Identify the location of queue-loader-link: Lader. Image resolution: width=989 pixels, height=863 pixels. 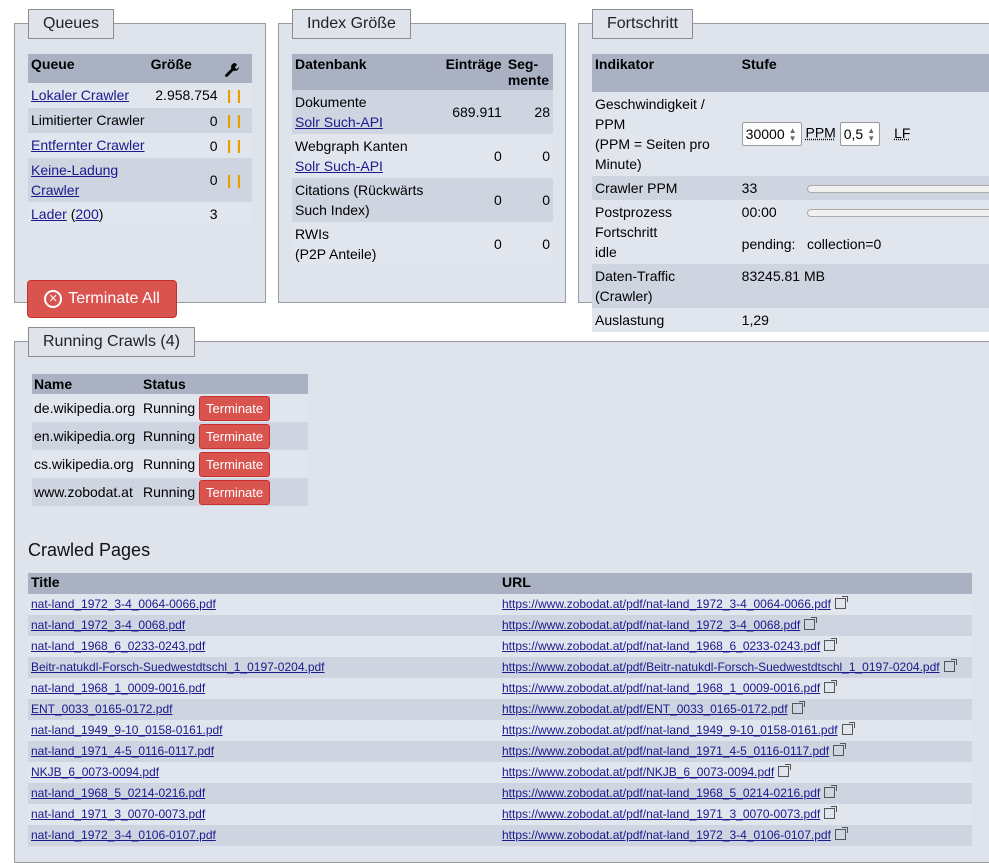
(49, 214).